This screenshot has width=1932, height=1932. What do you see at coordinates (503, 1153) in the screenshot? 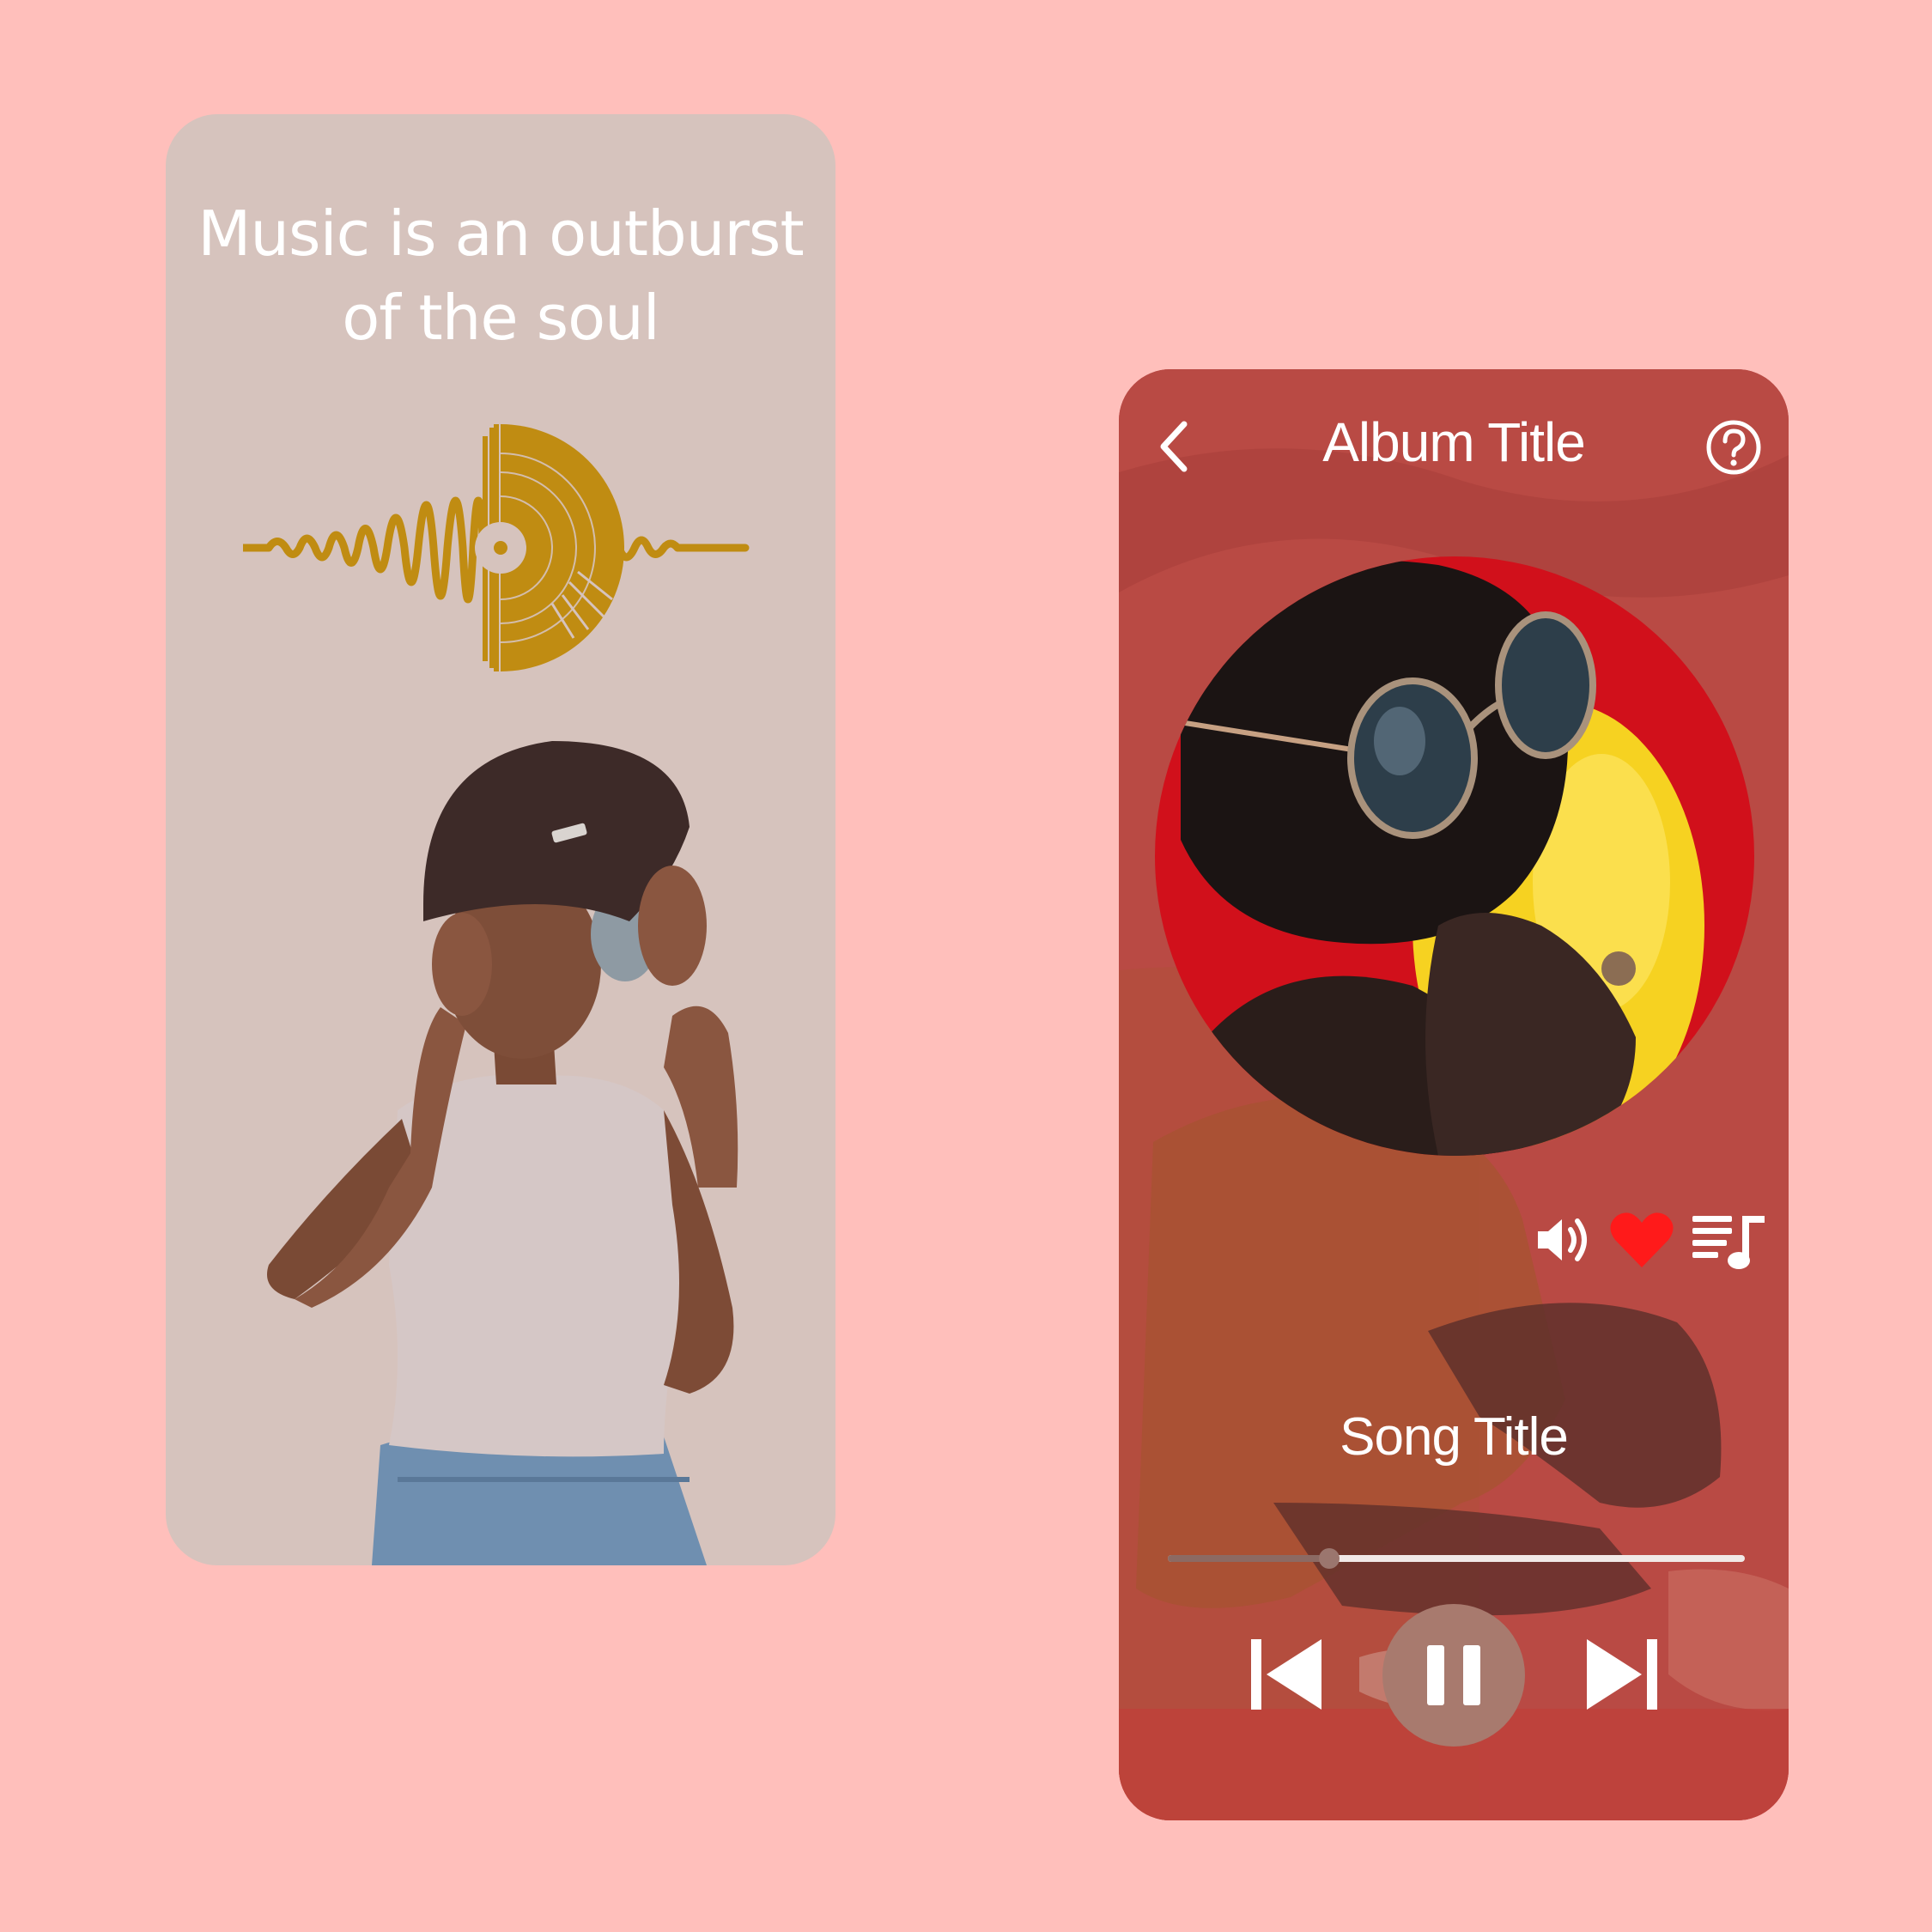
I see `woman-with-headphones-photo` at bounding box center [503, 1153].